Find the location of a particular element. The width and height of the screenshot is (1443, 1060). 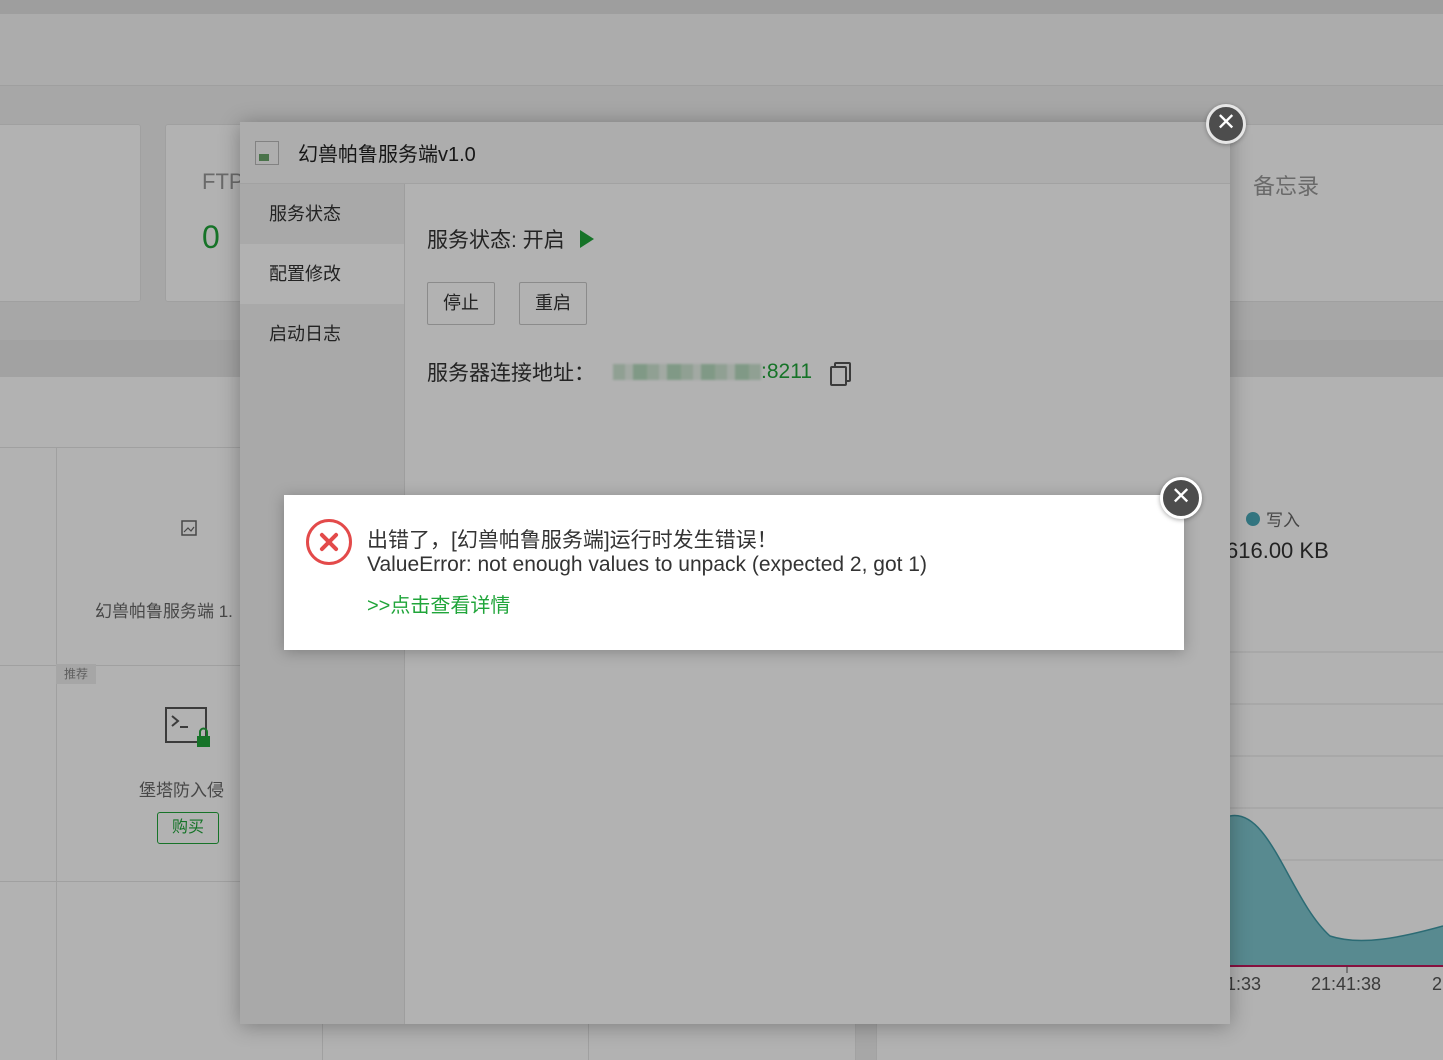

play-icon is located at coordinates (586, 239).